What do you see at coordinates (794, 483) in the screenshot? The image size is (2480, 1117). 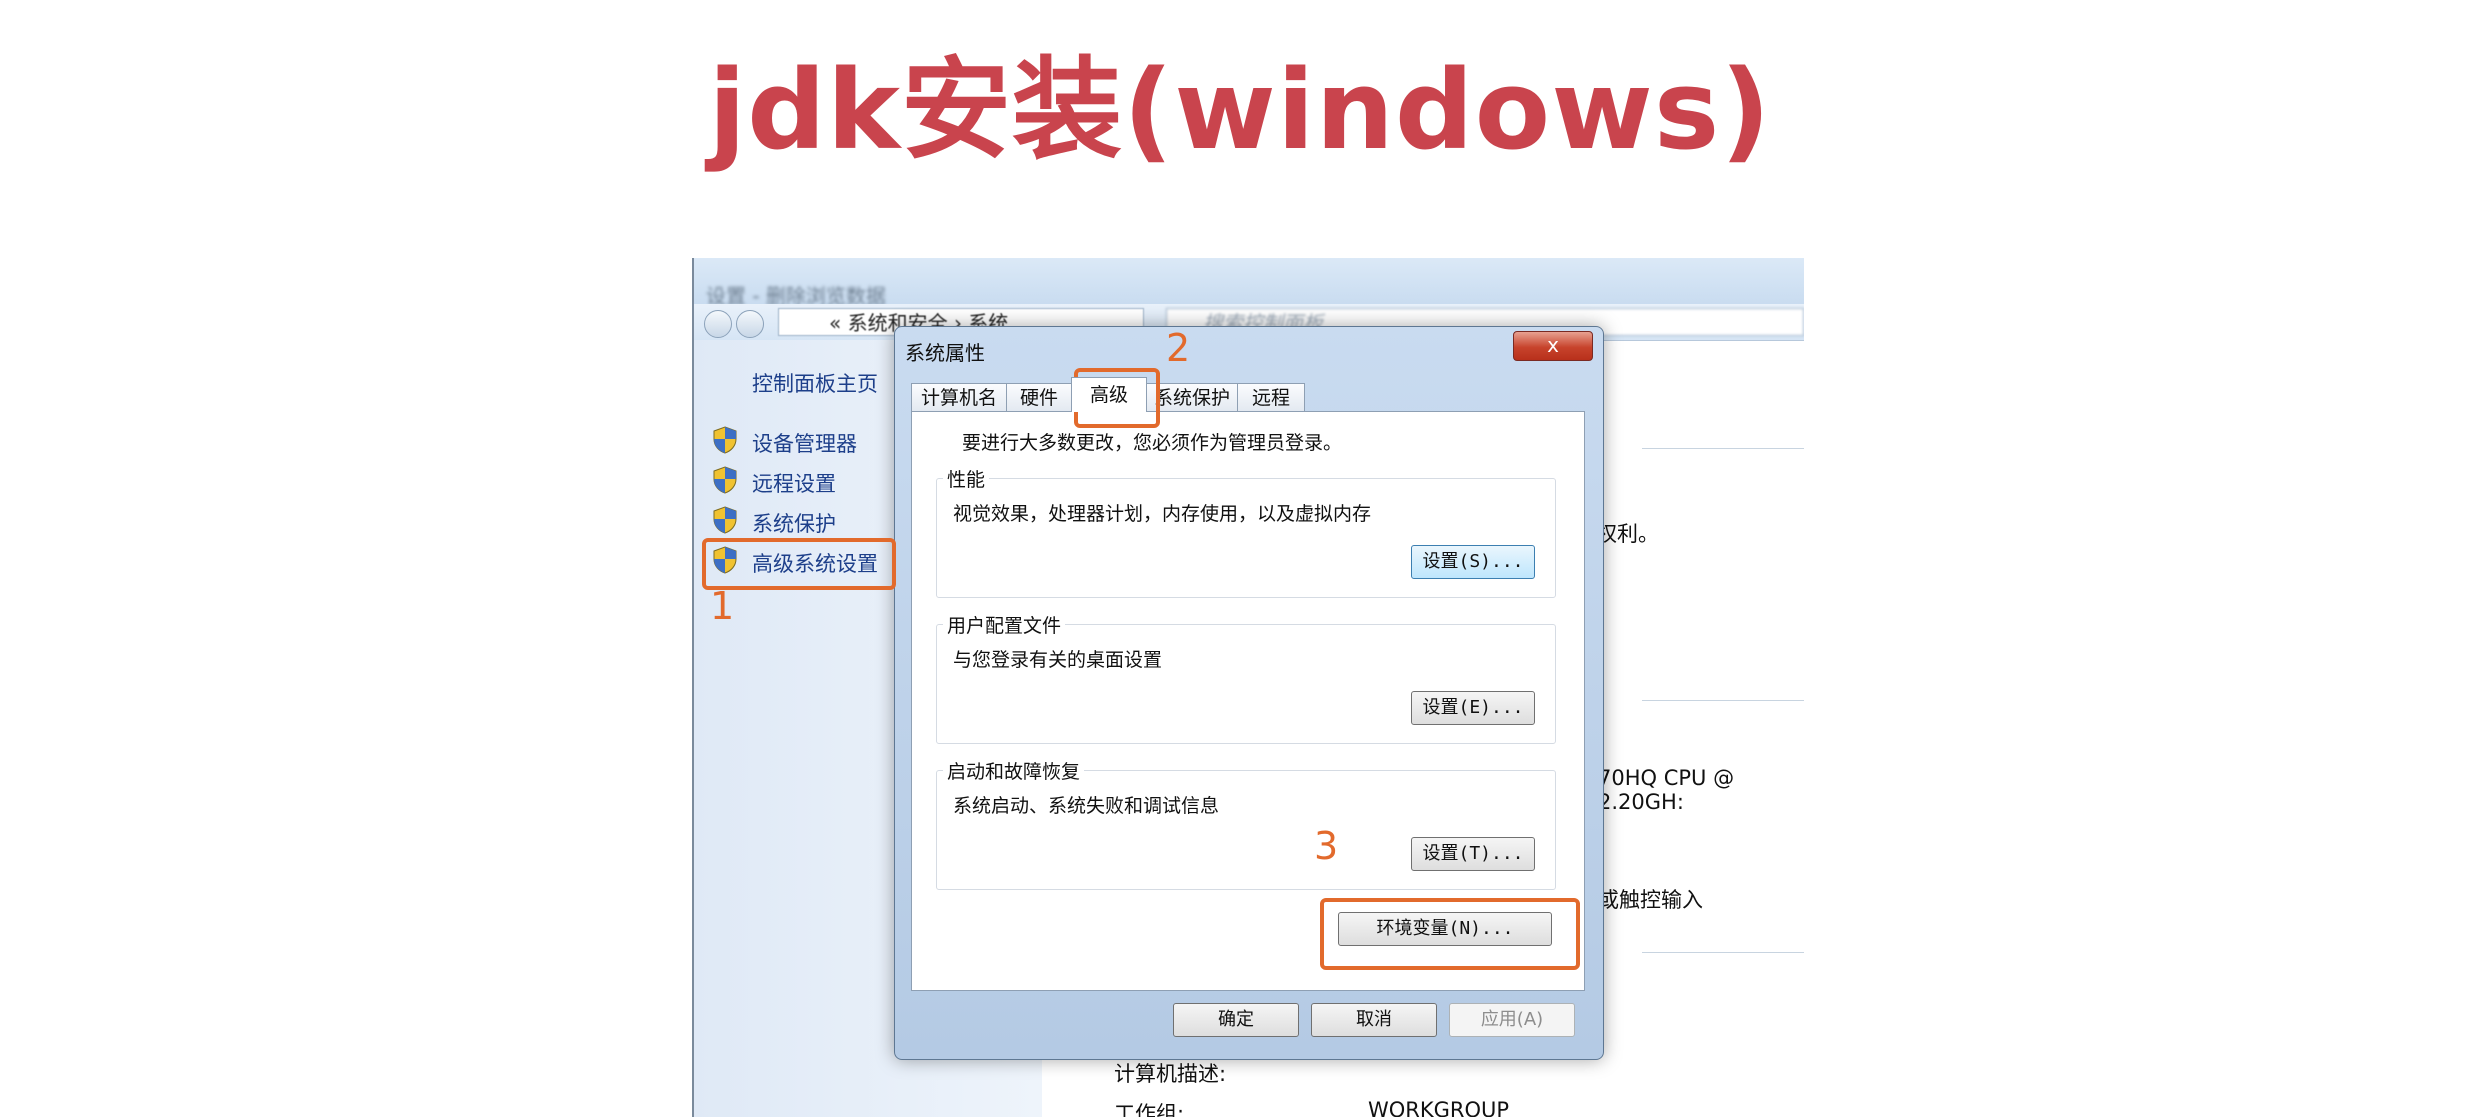 I see `sidebar-item-remote-settings: 远程设置` at bounding box center [794, 483].